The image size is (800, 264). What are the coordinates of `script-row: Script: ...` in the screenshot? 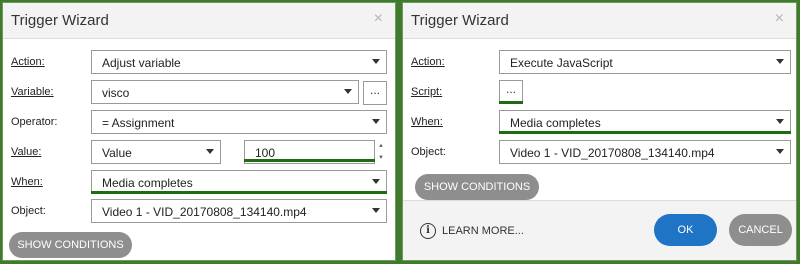 It's located at (599, 93).